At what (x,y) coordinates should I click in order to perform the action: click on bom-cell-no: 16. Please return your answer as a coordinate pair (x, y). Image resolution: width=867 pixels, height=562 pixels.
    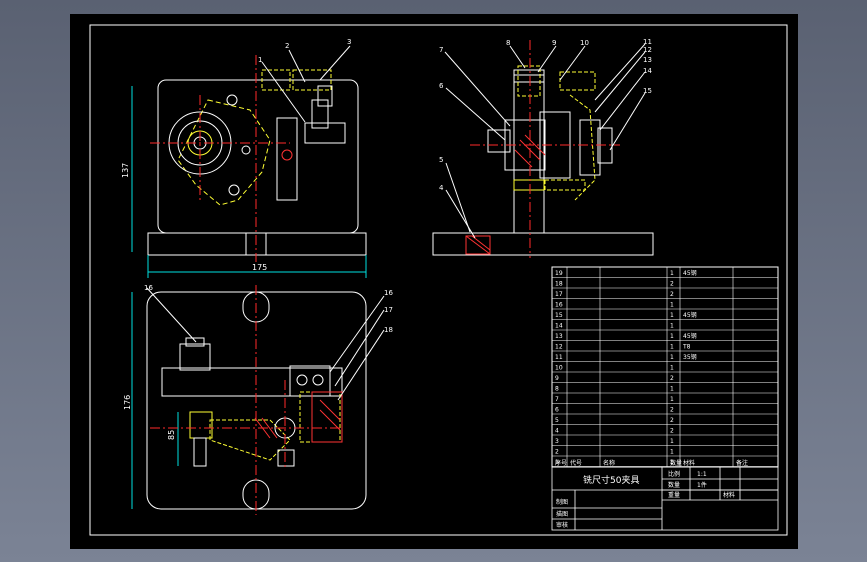
    Looking at the image, I should click on (559, 305).